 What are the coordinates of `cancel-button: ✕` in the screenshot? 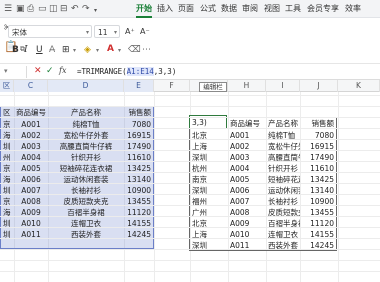 It's located at (38, 71).